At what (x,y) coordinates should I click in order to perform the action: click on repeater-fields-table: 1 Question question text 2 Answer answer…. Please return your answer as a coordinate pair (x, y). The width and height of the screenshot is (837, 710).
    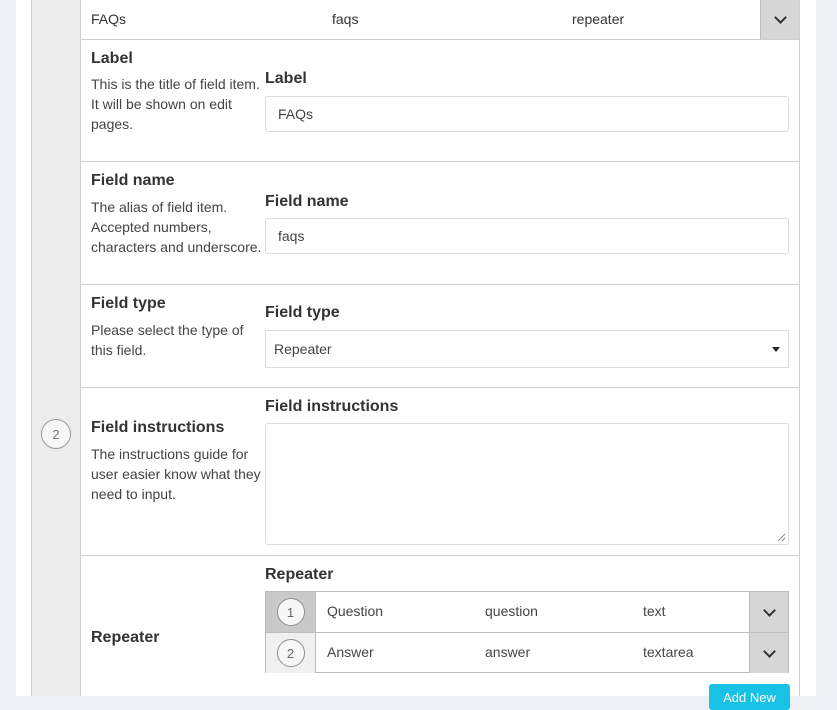
    Looking at the image, I should click on (527, 632).